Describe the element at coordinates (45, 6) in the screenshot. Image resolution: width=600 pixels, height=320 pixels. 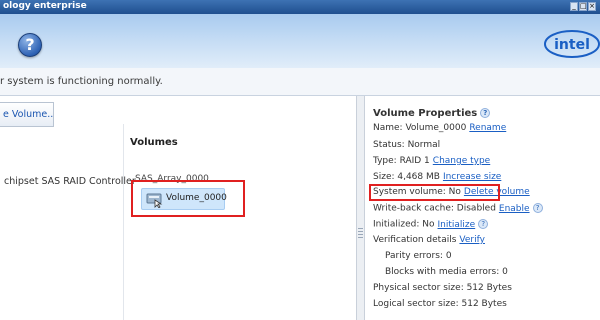
I see `window-title: ology enterprise` at that location.